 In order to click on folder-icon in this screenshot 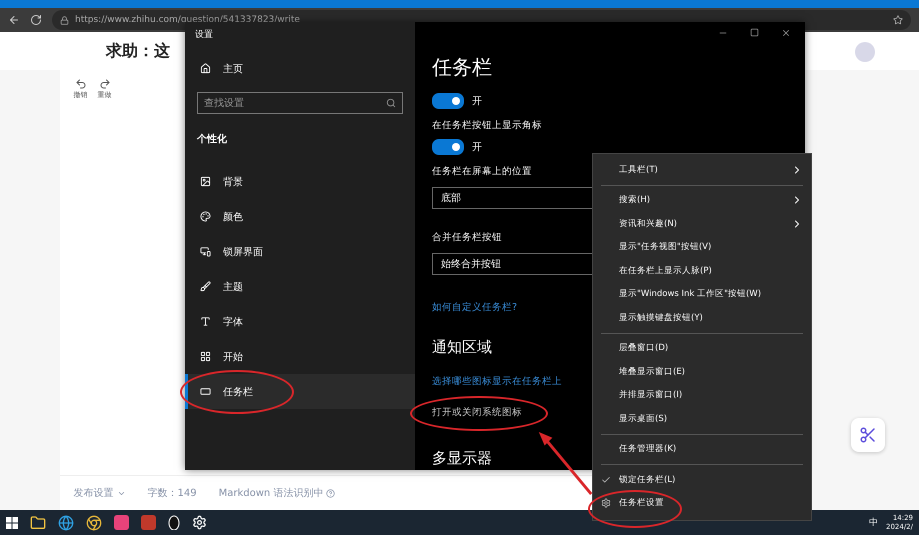, I will do `click(38, 522)`.